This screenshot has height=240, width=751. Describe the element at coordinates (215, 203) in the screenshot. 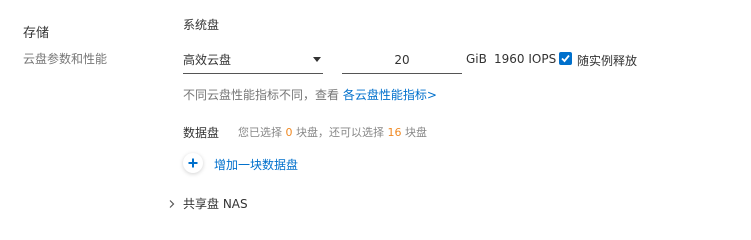

I see `nas-toggle: 共享盘 NAS` at that location.